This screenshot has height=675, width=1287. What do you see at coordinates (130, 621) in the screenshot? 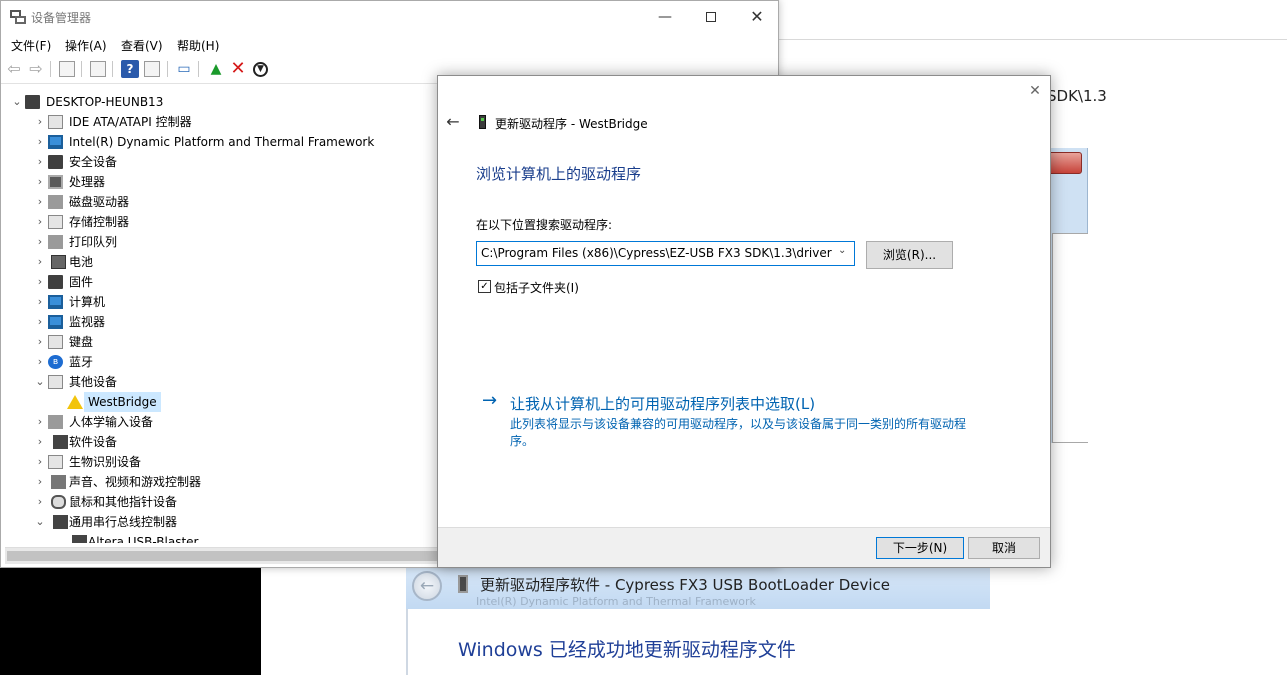
I see `black-desktop-region` at bounding box center [130, 621].